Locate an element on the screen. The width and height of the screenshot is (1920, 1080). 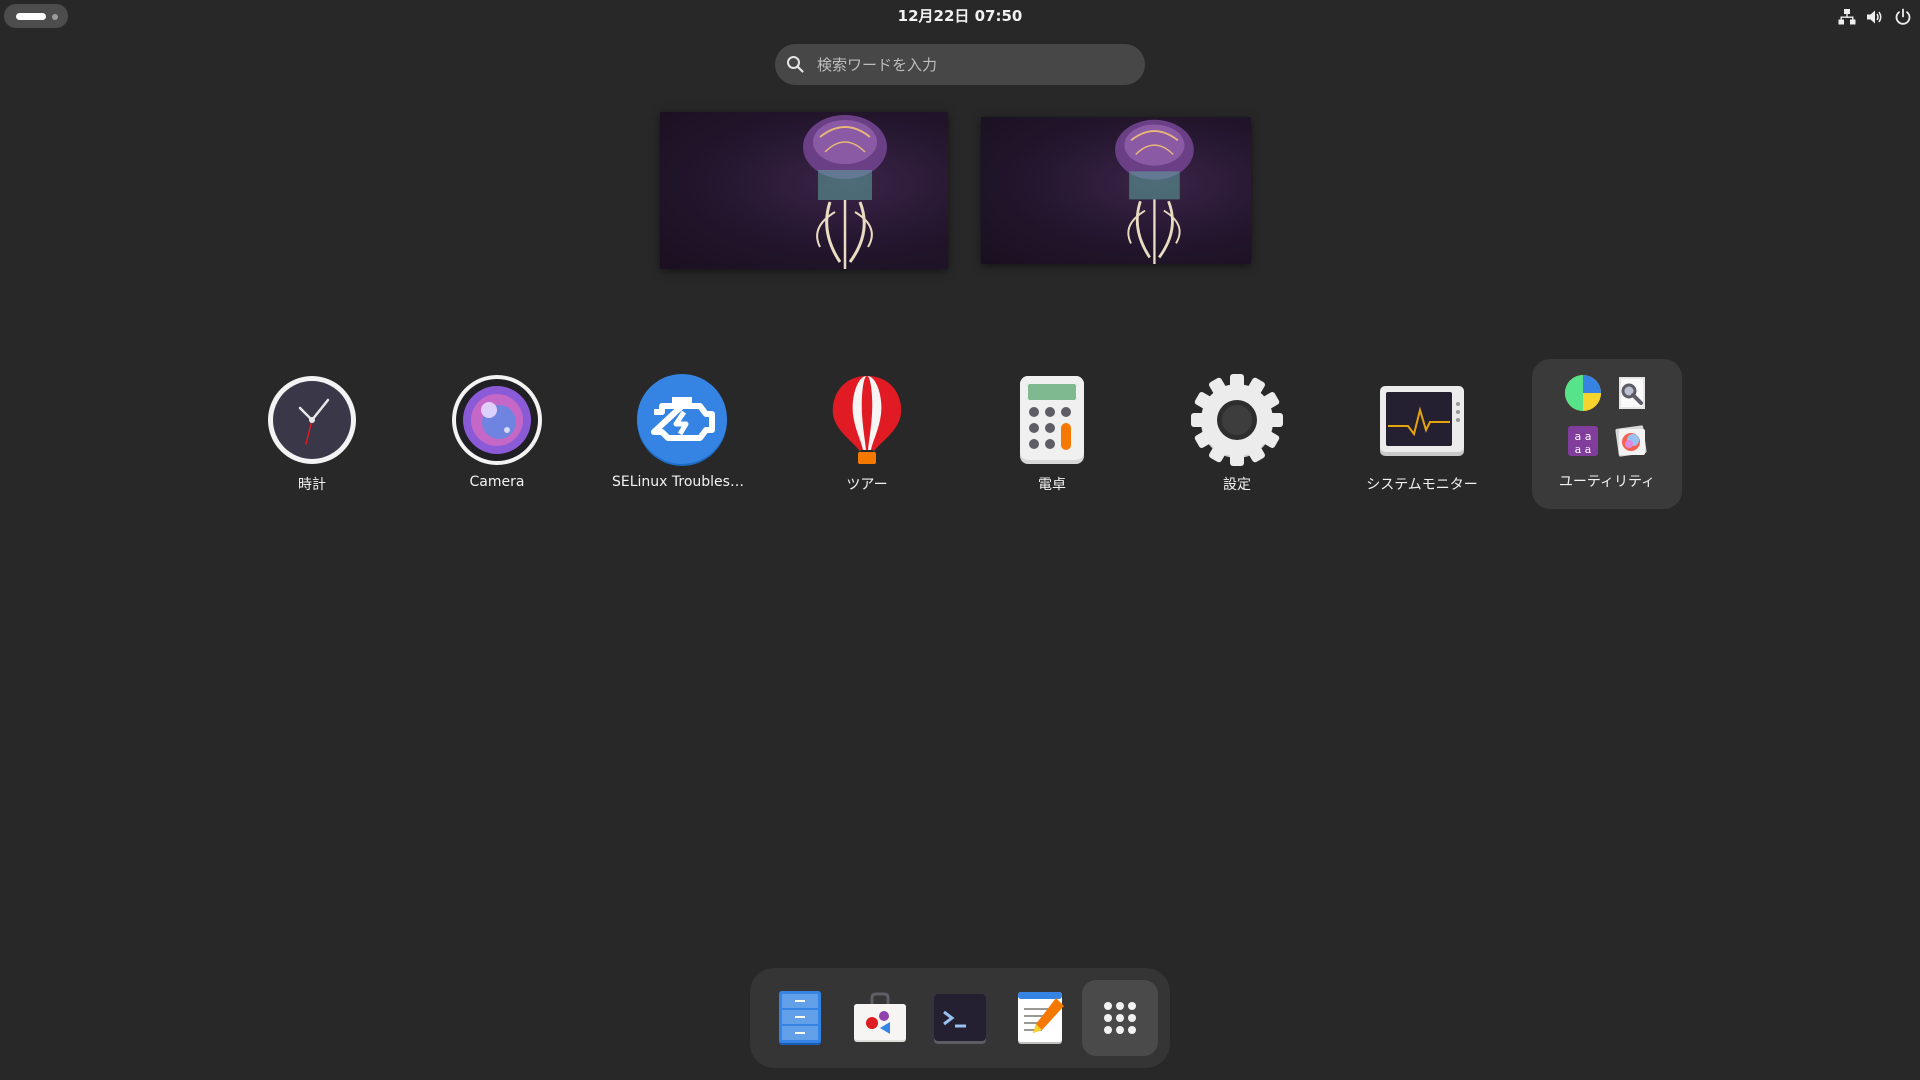
network-icon is located at coordinates (1847, 17).